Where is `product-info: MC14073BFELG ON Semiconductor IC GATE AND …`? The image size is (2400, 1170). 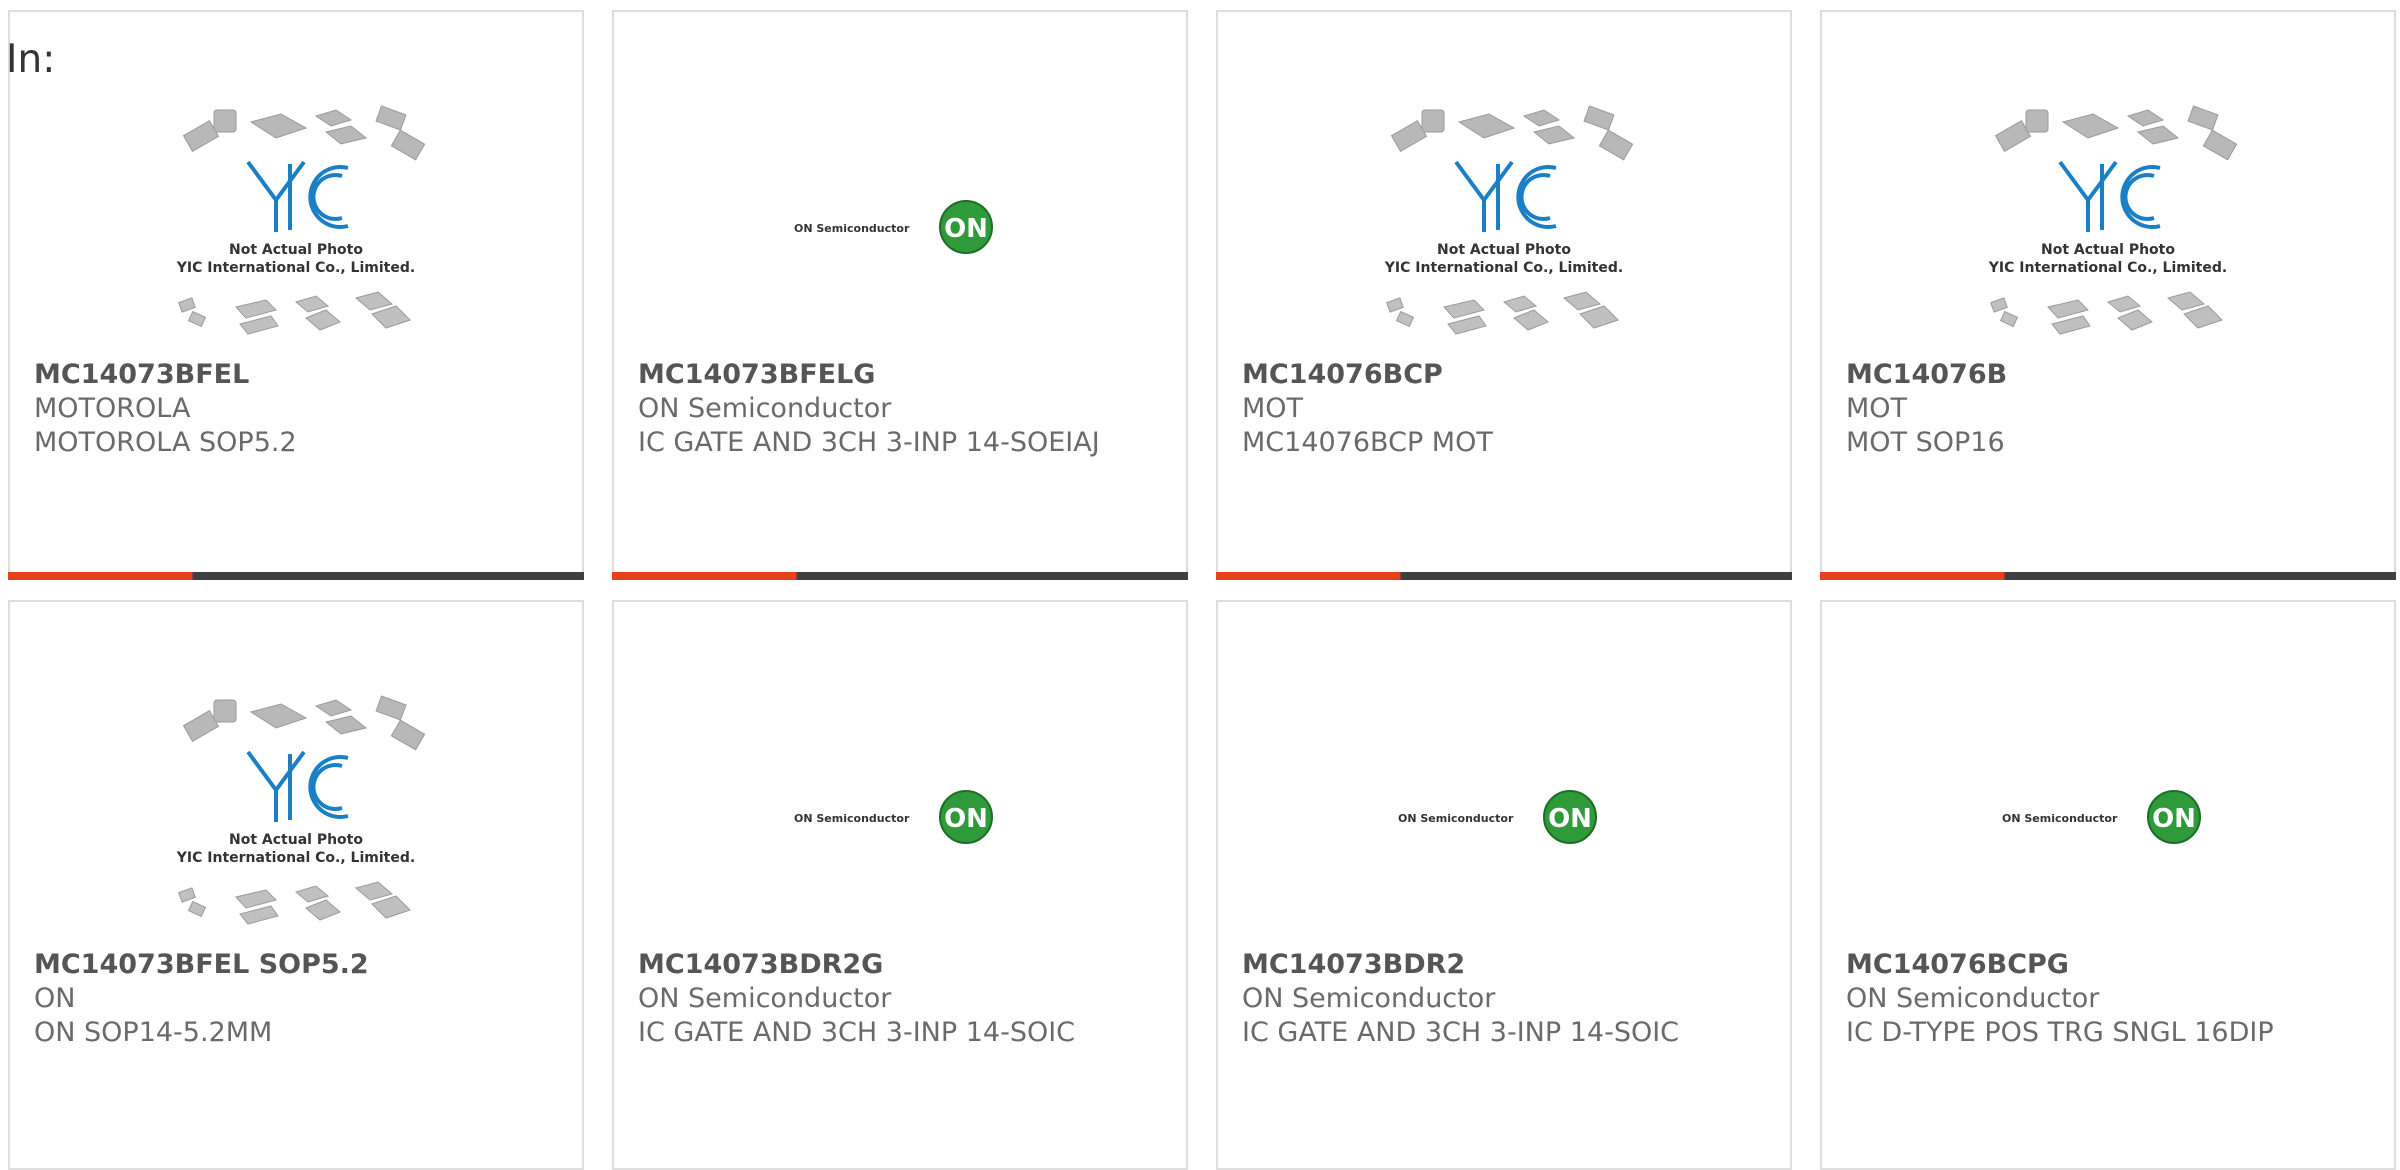 product-info: MC14073BFELG ON Semiconductor IC GATE AND … is located at coordinates (900, 409).